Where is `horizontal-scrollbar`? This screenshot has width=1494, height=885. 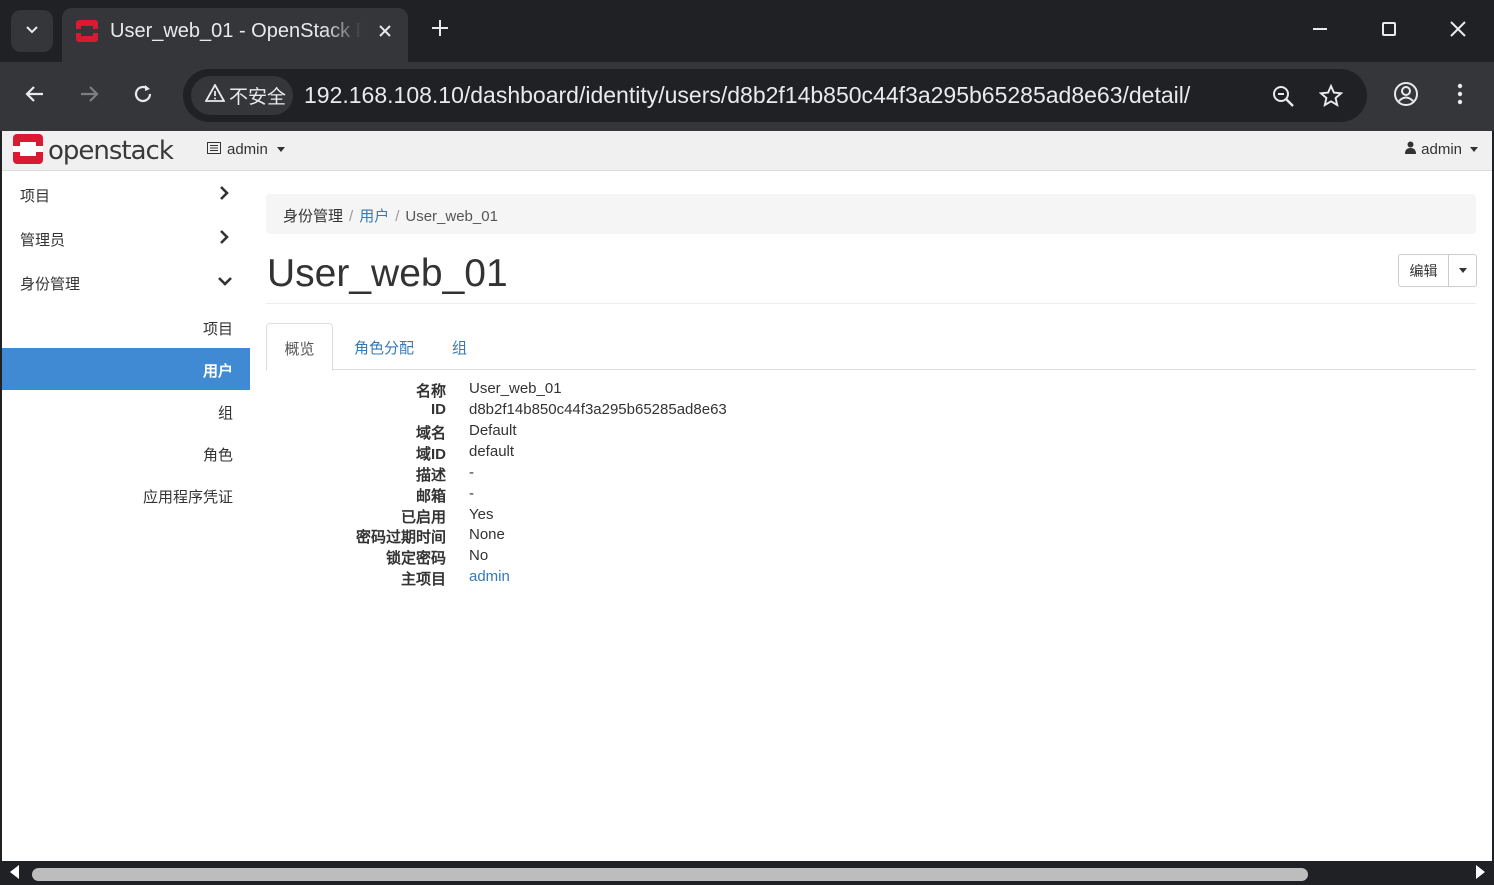 horizontal-scrollbar is located at coordinates (747, 872).